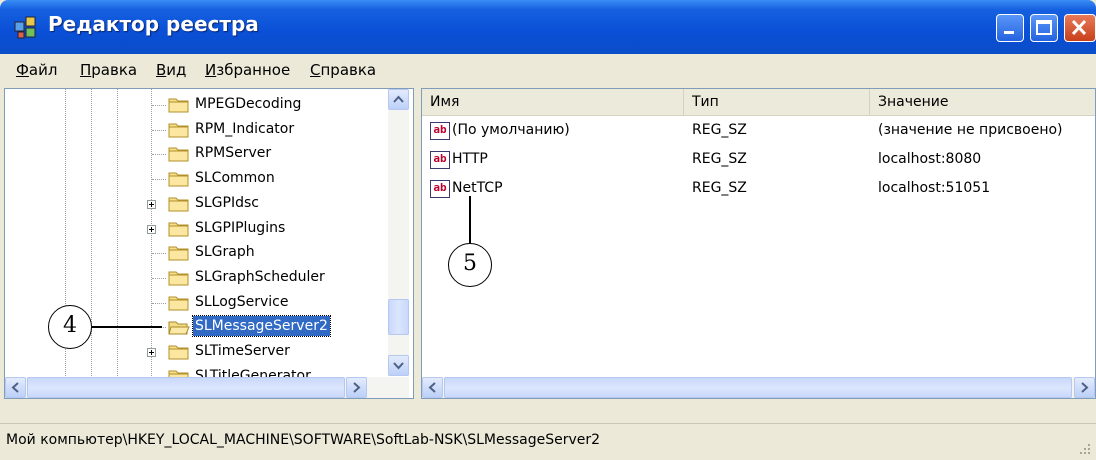 This screenshot has height=460, width=1096. I want to click on tree-item-label: RPMServer, so click(233, 153).